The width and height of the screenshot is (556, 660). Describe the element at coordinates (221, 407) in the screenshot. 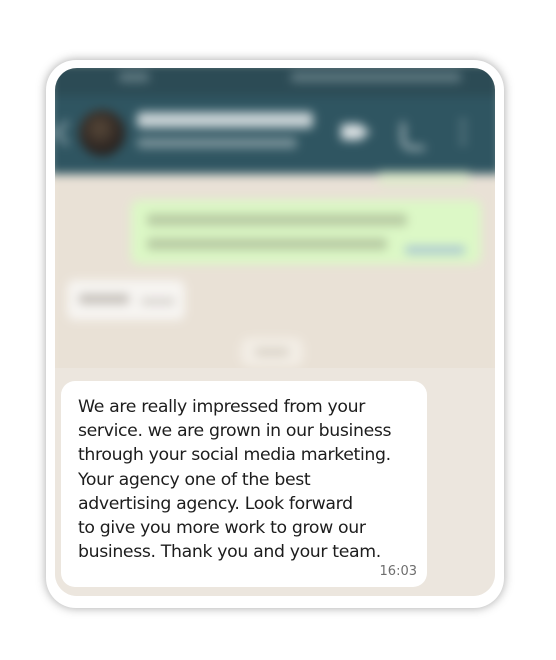

I see `message-line: We are really impressed from your` at that location.